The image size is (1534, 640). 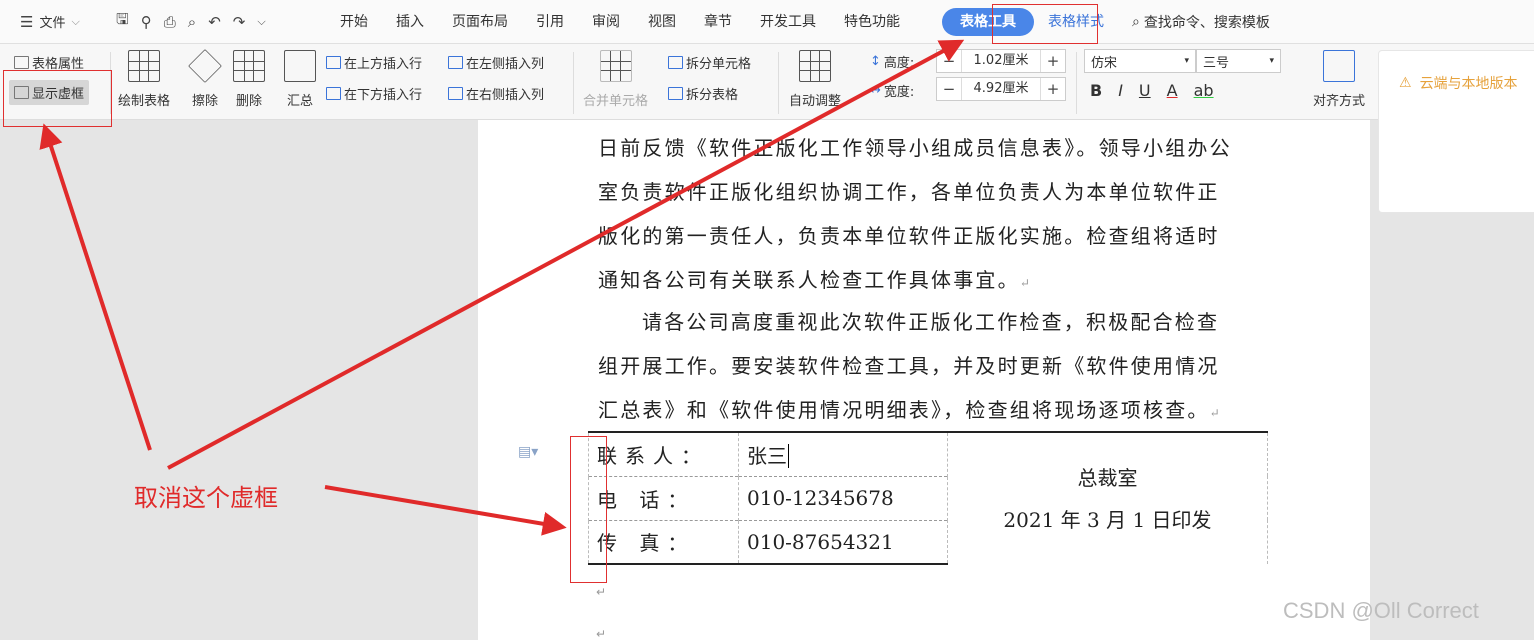 I want to click on increase-width-button: +, so click(x=1053, y=89).